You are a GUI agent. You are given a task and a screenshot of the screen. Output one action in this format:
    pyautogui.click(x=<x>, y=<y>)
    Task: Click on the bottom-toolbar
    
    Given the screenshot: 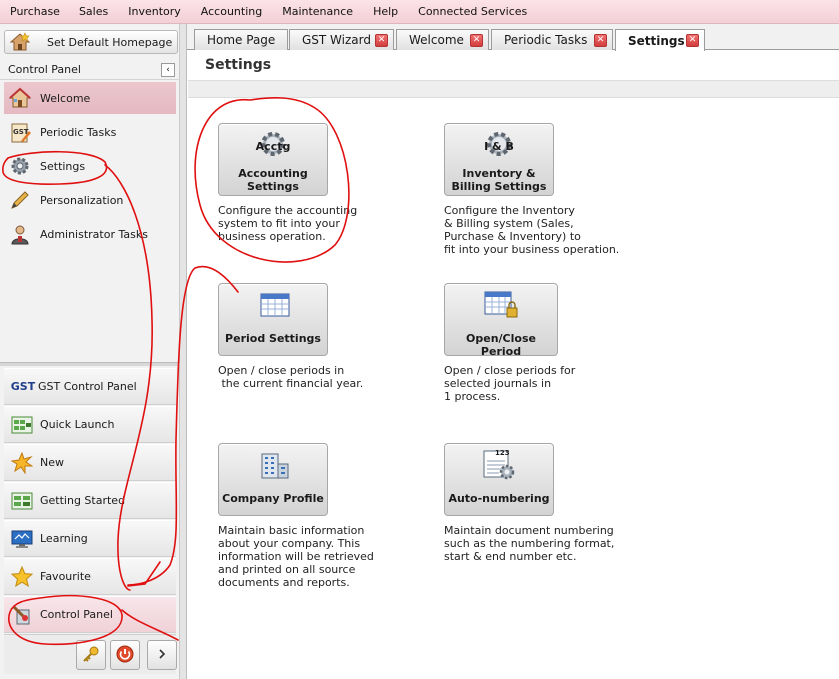 What is the action you would take?
    pyautogui.click(x=90, y=654)
    